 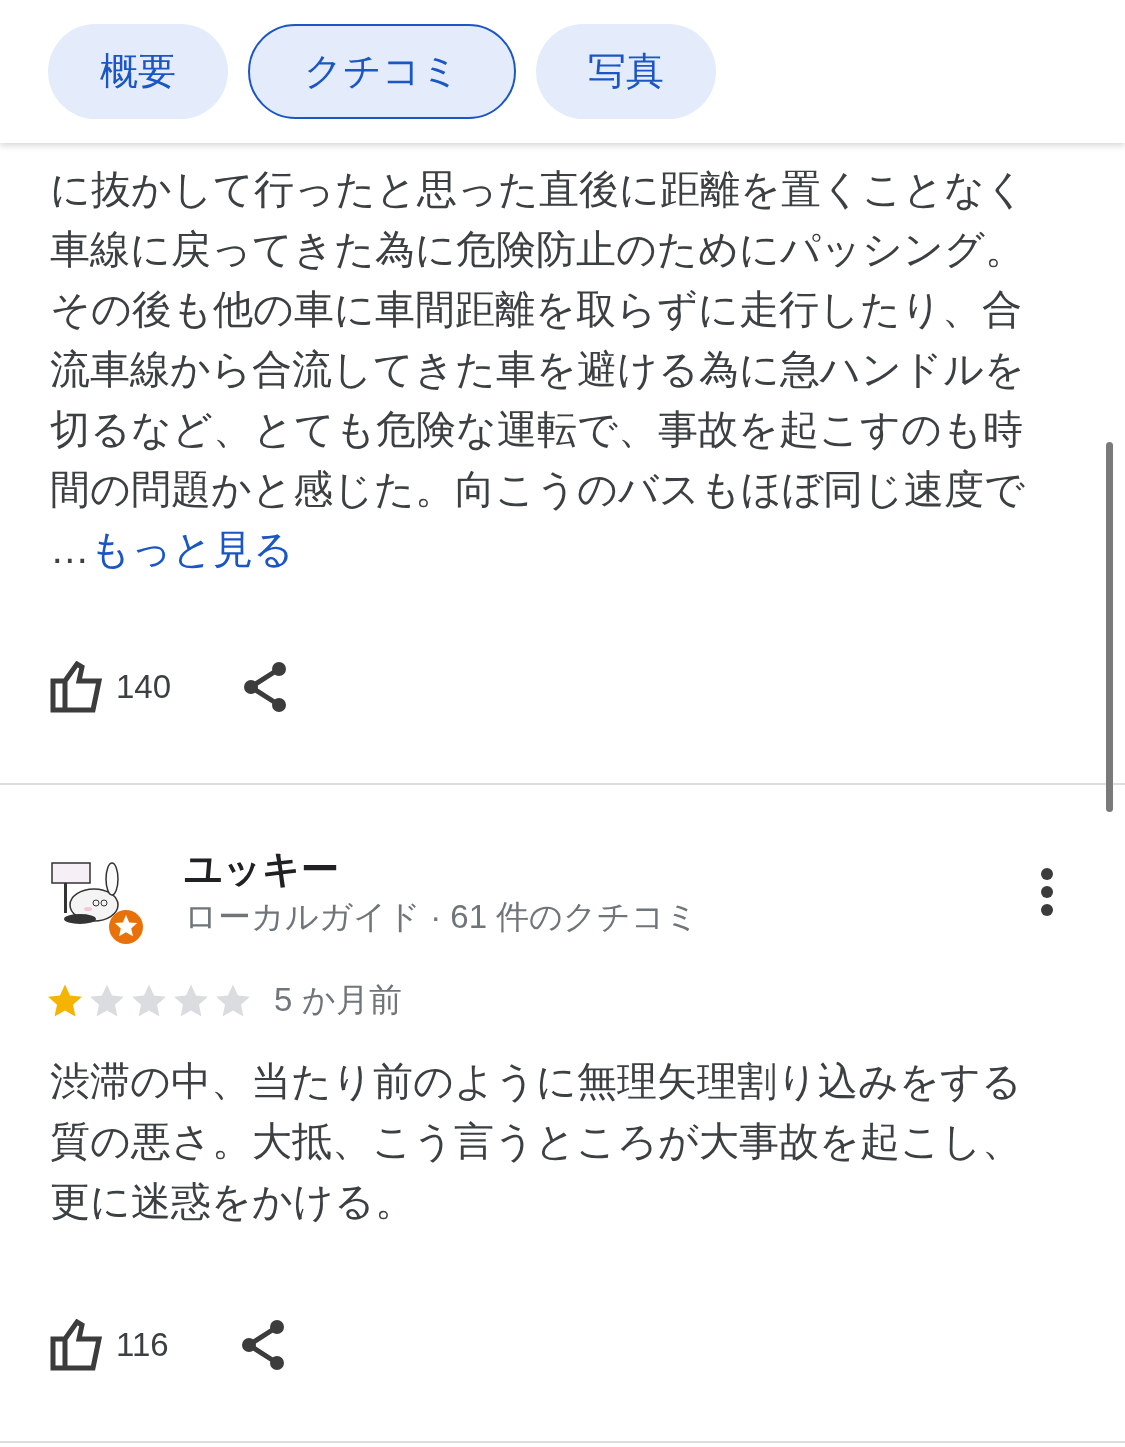 I want to click on review-time: 5 か月前, so click(x=338, y=1000).